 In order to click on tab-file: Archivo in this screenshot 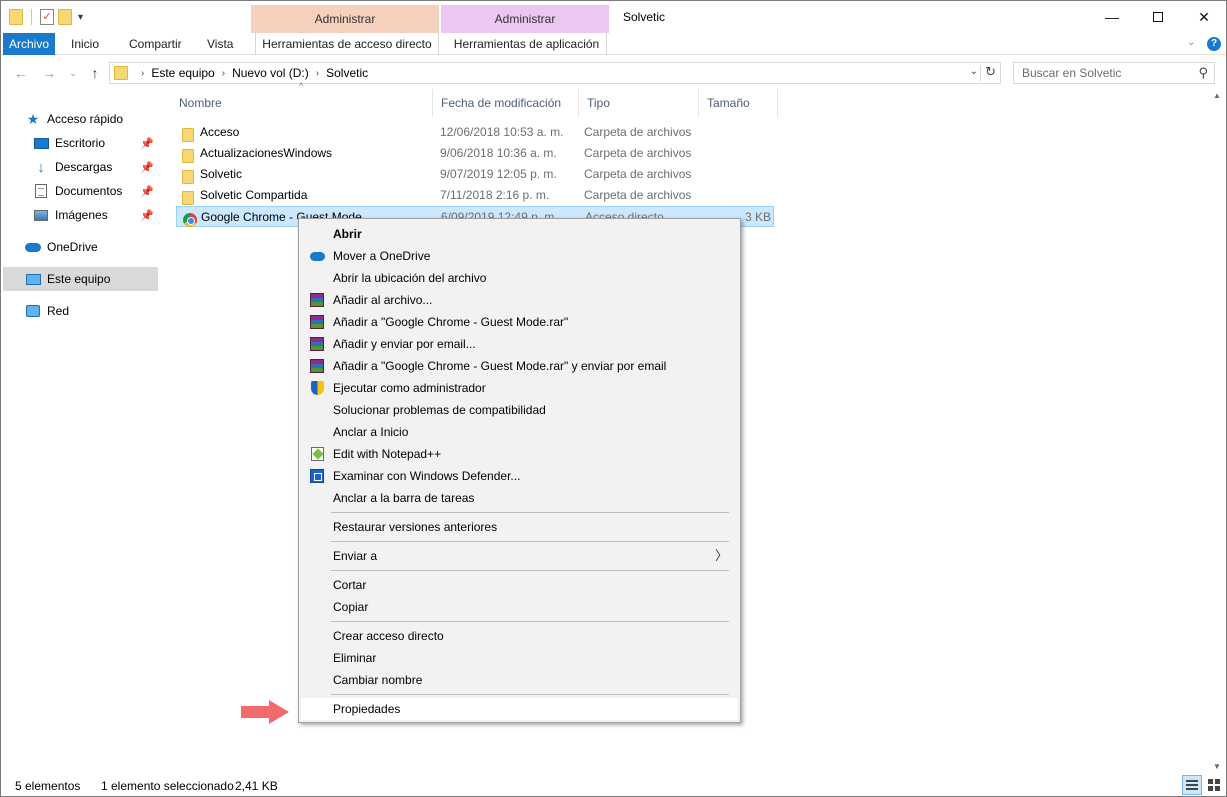, I will do `click(29, 44)`.